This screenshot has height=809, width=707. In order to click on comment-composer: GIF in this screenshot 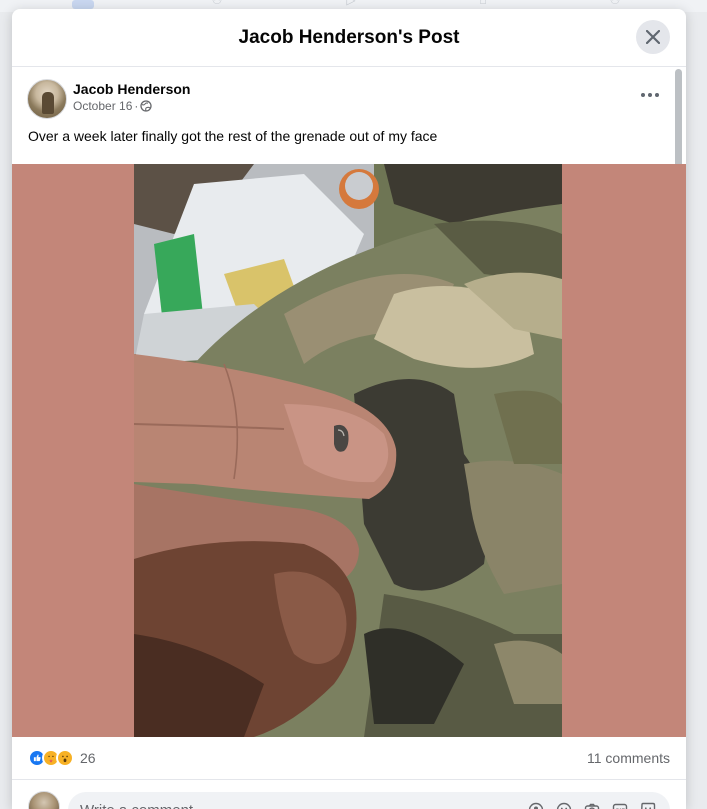, I will do `click(349, 794)`.